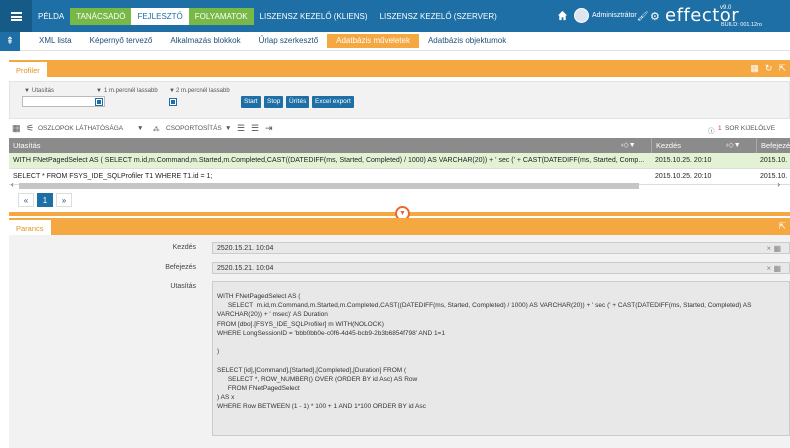 Image resolution: width=790 pixels, height=448 pixels. What do you see at coordinates (373, 41) in the screenshot?
I see `subnav-adatbazis-muveletek: Adatbázis műveletek` at bounding box center [373, 41].